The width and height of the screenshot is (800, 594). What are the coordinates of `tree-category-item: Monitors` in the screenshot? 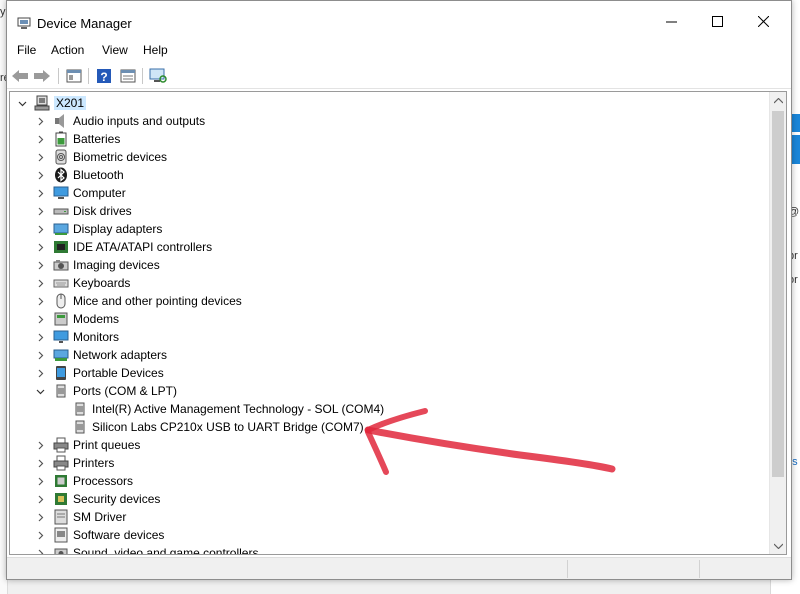 It's located at (389, 337).